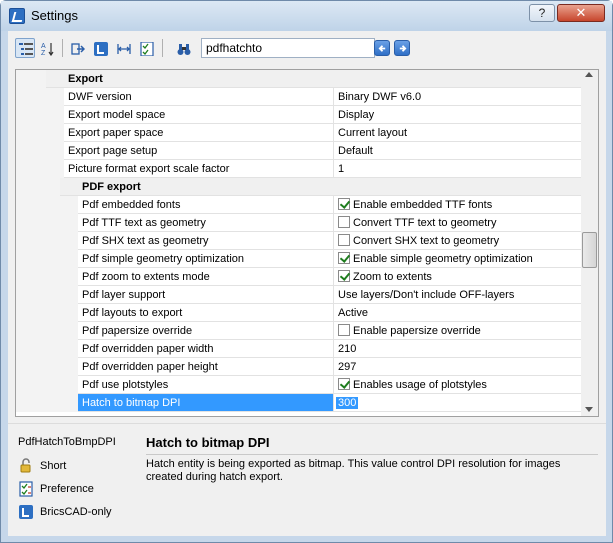  What do you see at coordinates (457, 115) in the screenshot?
I see `property-value: Display` at bounding box center [457, 115].